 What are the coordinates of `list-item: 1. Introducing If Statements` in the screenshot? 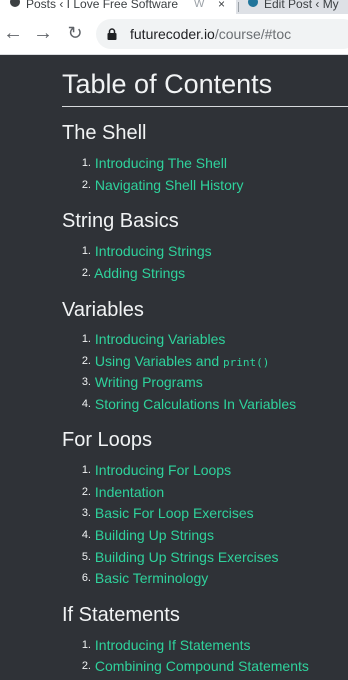 It's located at (164, 645).